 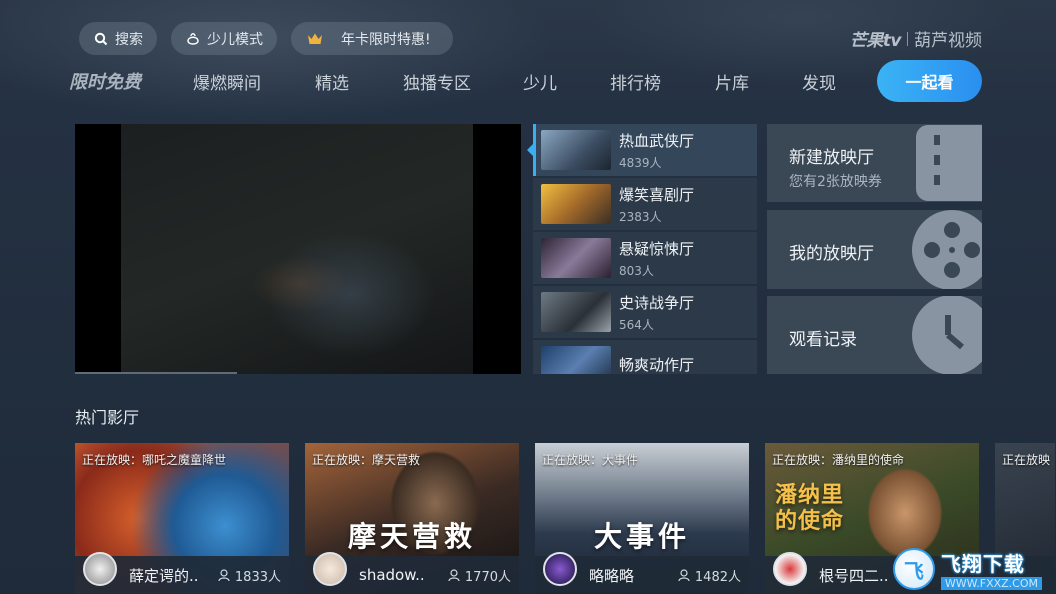 What do you see at coordinates (819, 81) in the screenshot?
I see `nav-item-discover: 发现` at bounding box center [819, 81].